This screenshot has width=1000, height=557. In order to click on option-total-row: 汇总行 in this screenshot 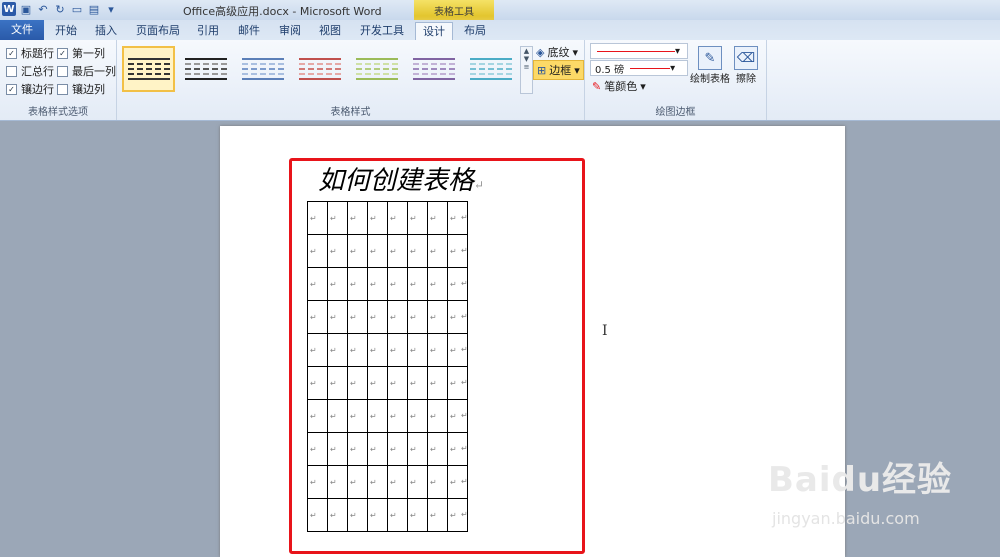, I will do `click(30, 71)`.